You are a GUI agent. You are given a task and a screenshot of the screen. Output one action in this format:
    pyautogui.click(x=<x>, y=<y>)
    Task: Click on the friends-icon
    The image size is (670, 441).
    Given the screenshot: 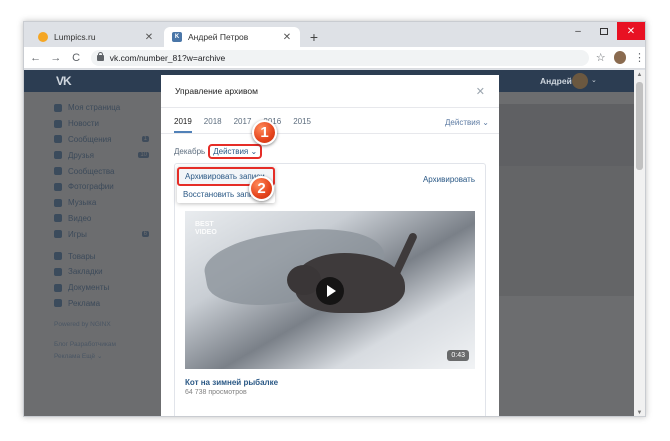 What is the action you would take?
    pyautogui.click(x=58, y=155)
    